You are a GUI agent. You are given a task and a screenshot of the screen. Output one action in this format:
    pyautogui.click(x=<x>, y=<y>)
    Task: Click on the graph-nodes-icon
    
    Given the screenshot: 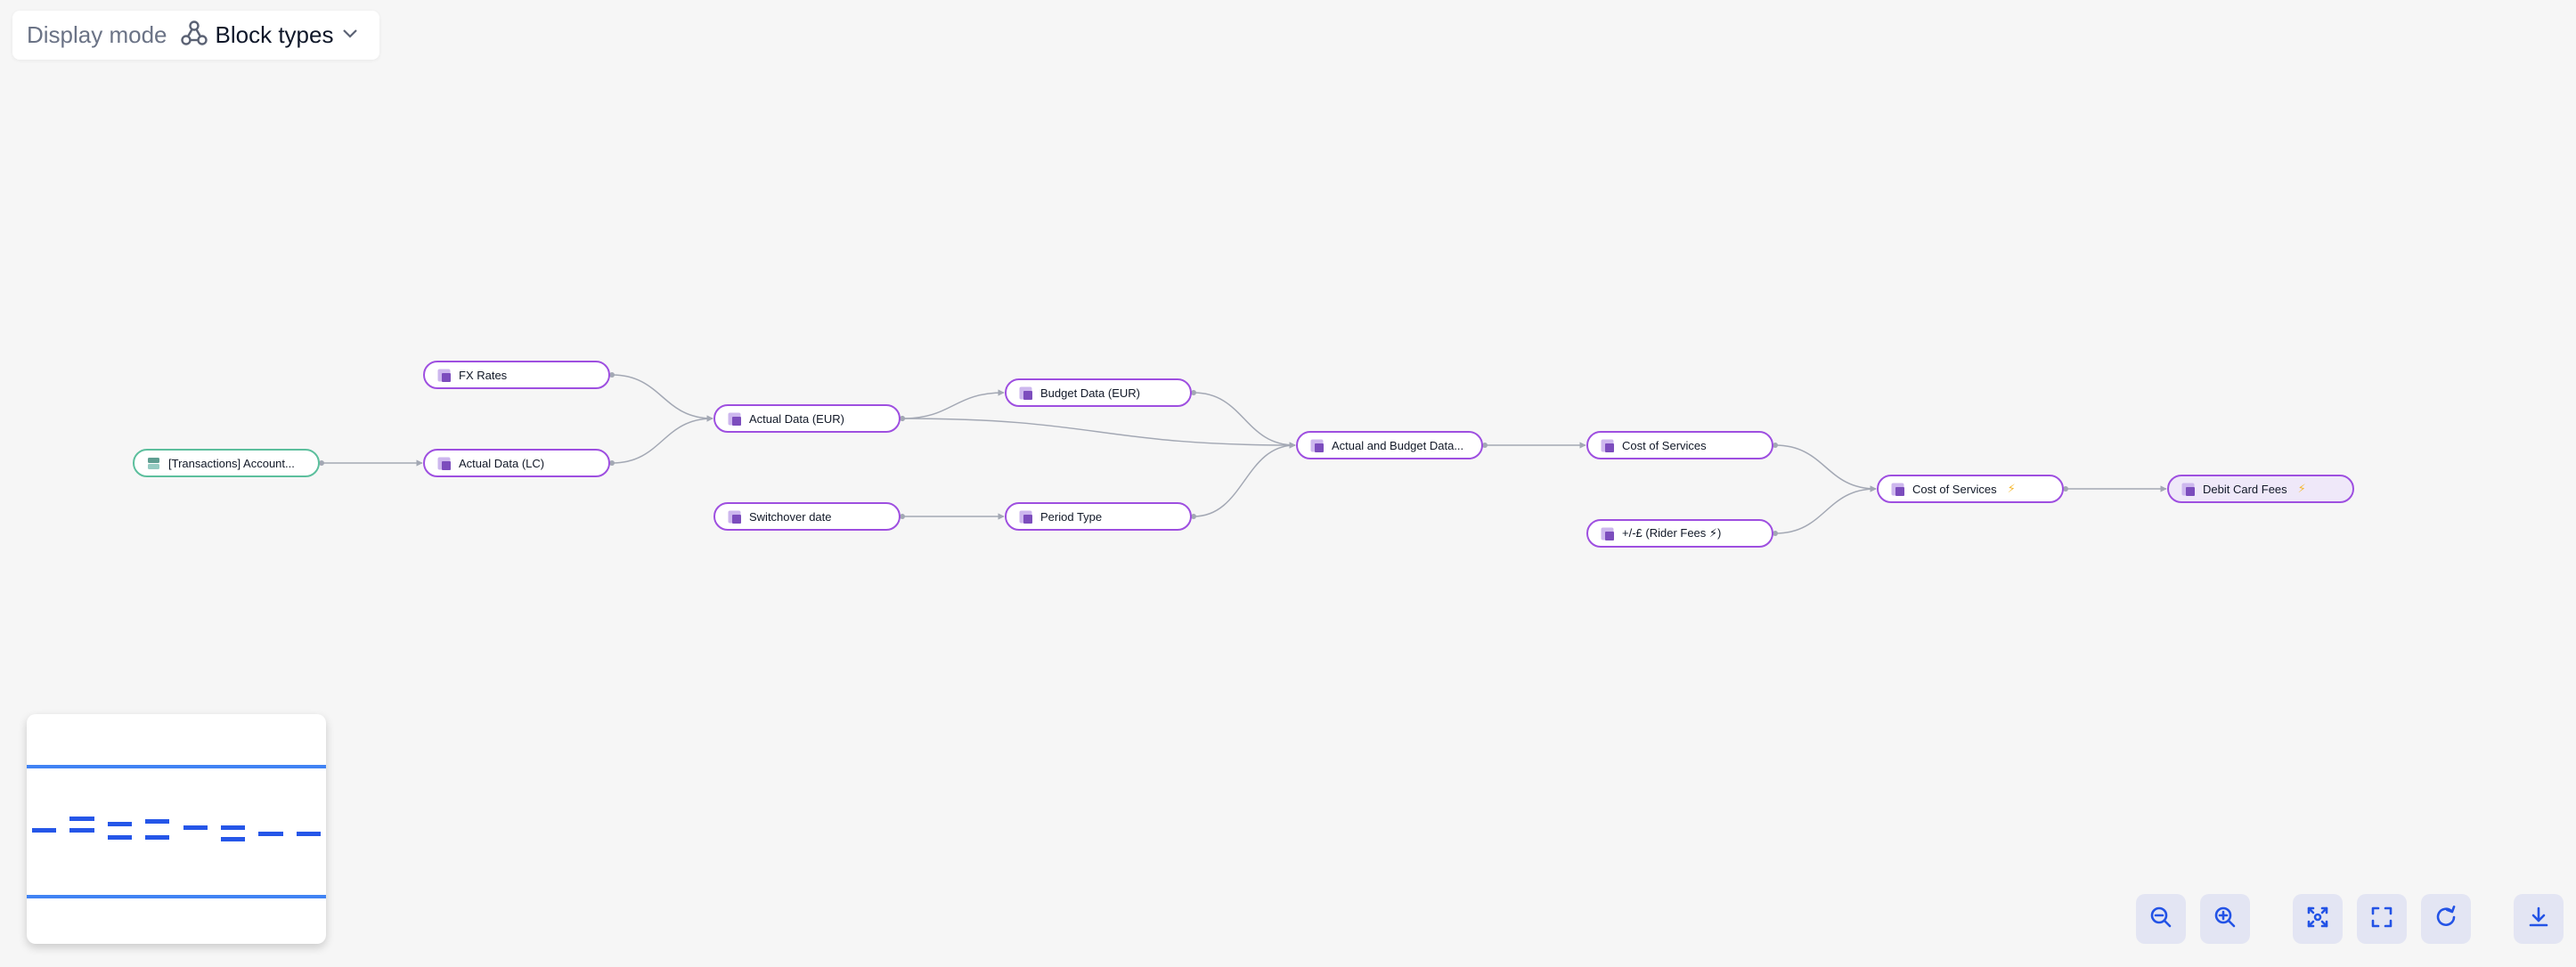 What is the action you would take?
    pyautogui.click(x=194, y=35)
    